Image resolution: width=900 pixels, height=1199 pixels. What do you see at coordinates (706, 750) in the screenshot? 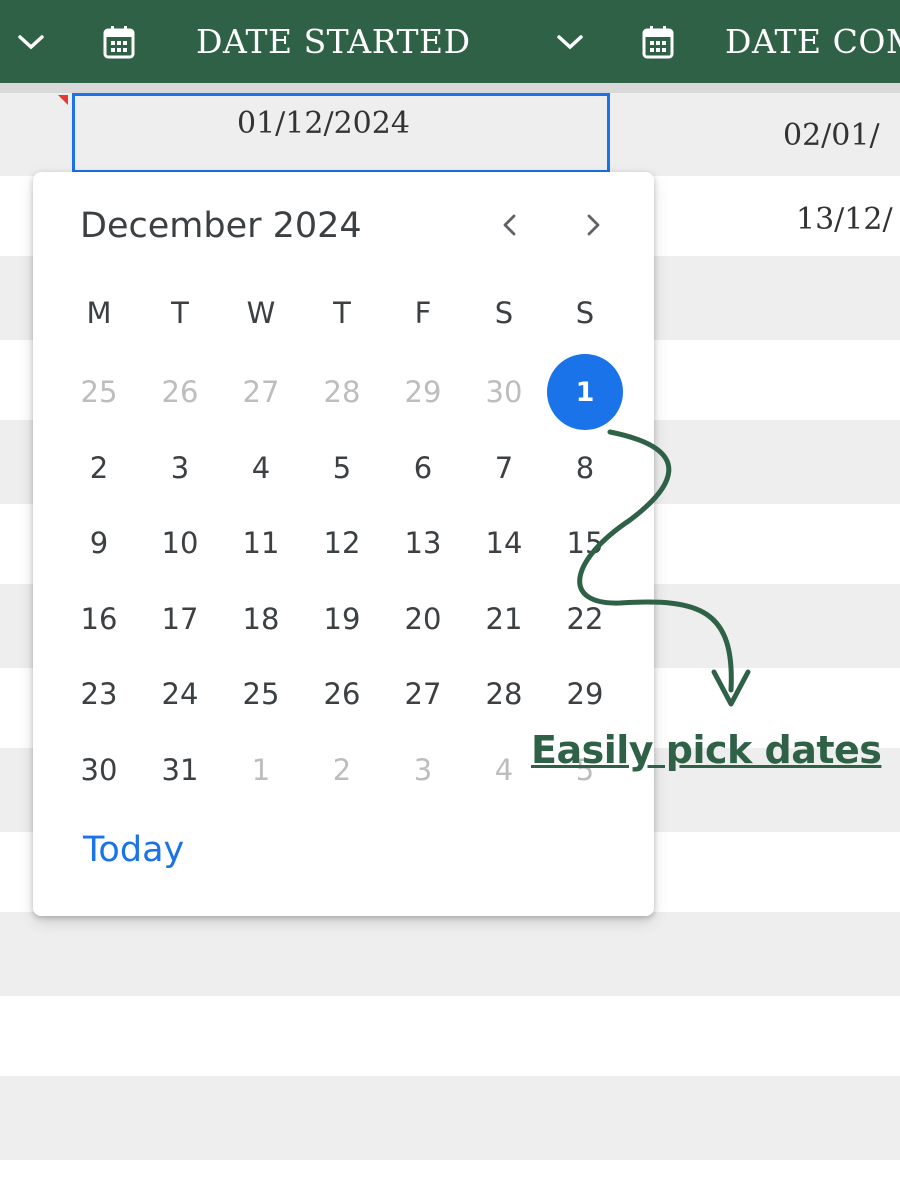
I see `annotation-label: Easily pick dates` at bounding box center [706, 750].